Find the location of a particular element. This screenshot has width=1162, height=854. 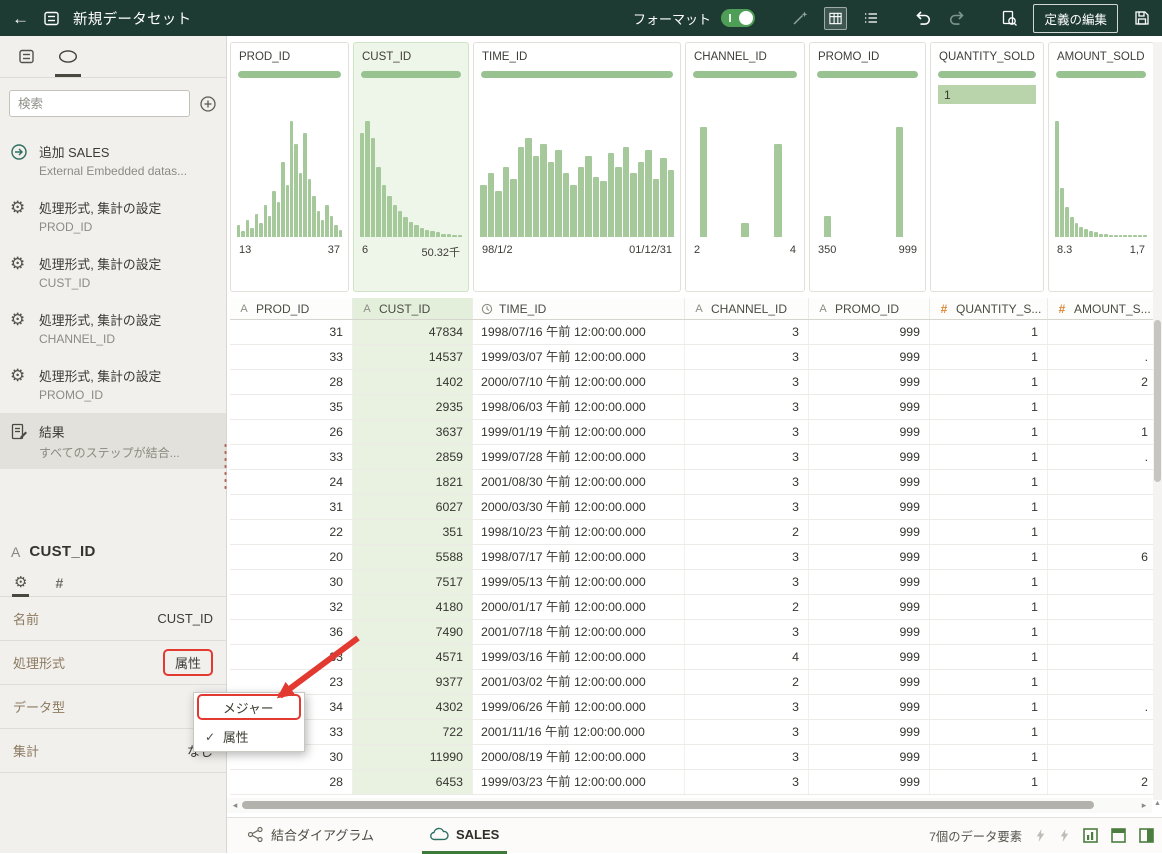

table-cell: 1998/07/17 午前 12:00:00.000 is located at coordinates (579, 557).